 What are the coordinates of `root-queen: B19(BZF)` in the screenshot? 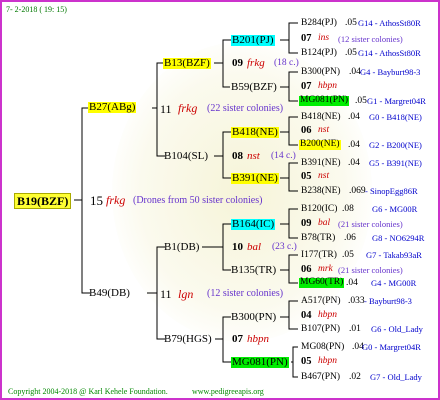 It's located at (43, 201).